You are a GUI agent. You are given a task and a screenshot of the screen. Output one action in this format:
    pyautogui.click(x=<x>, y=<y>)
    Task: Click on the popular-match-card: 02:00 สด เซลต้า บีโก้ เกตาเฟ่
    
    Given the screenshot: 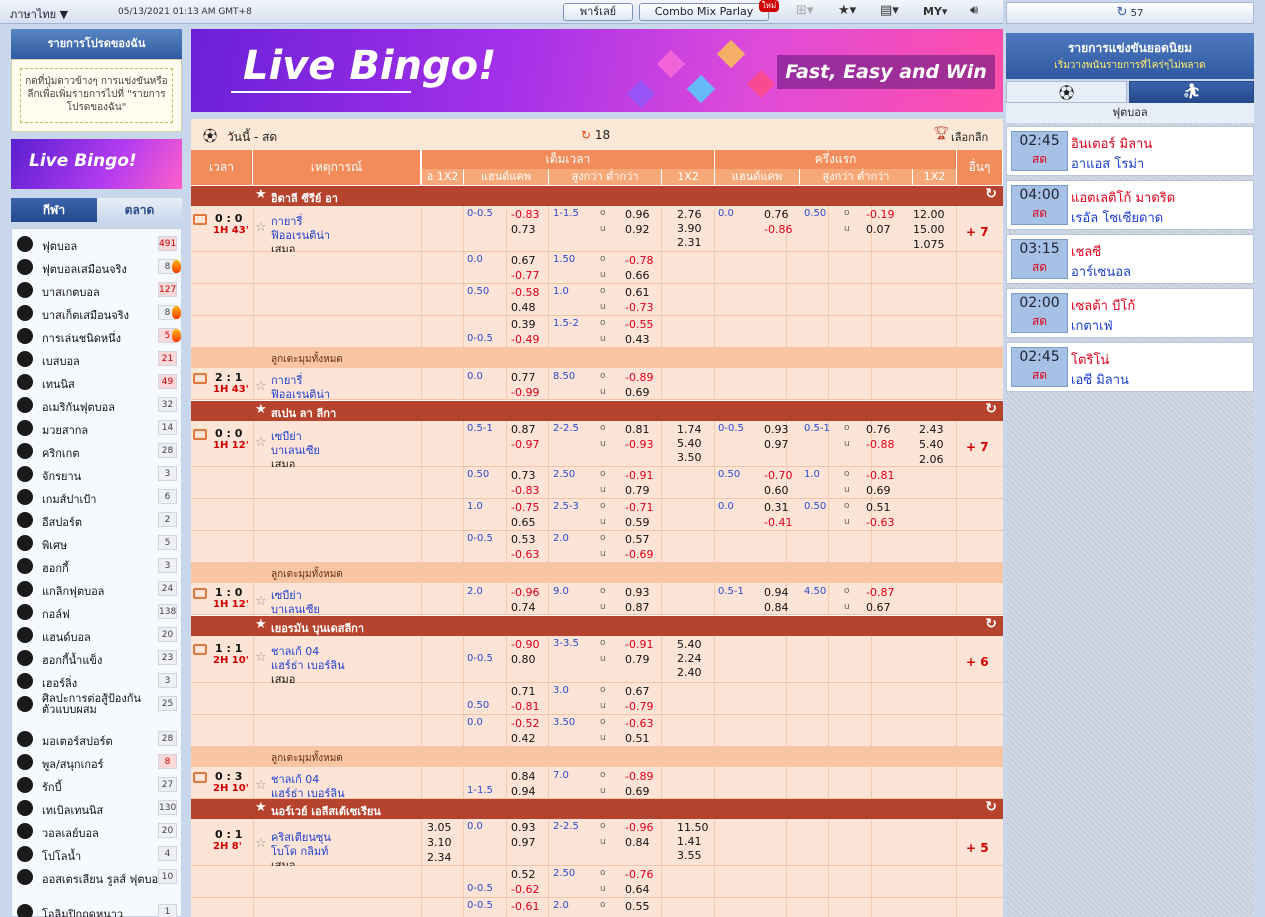 What is the action you would take?
    pyautogui.click(x=1130, y=313)
    